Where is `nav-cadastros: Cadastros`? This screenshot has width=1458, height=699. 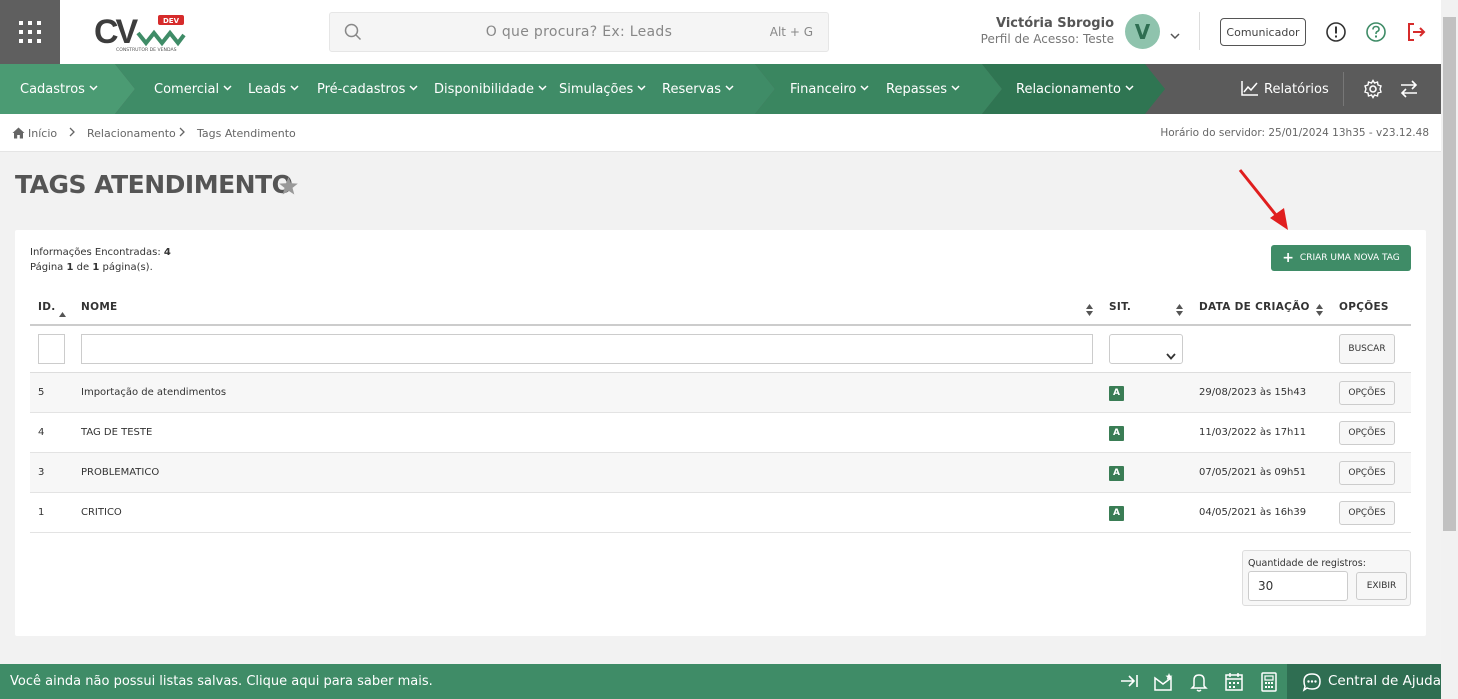
nav-cadastros: Cadastros is located at coordinates (59, 88).